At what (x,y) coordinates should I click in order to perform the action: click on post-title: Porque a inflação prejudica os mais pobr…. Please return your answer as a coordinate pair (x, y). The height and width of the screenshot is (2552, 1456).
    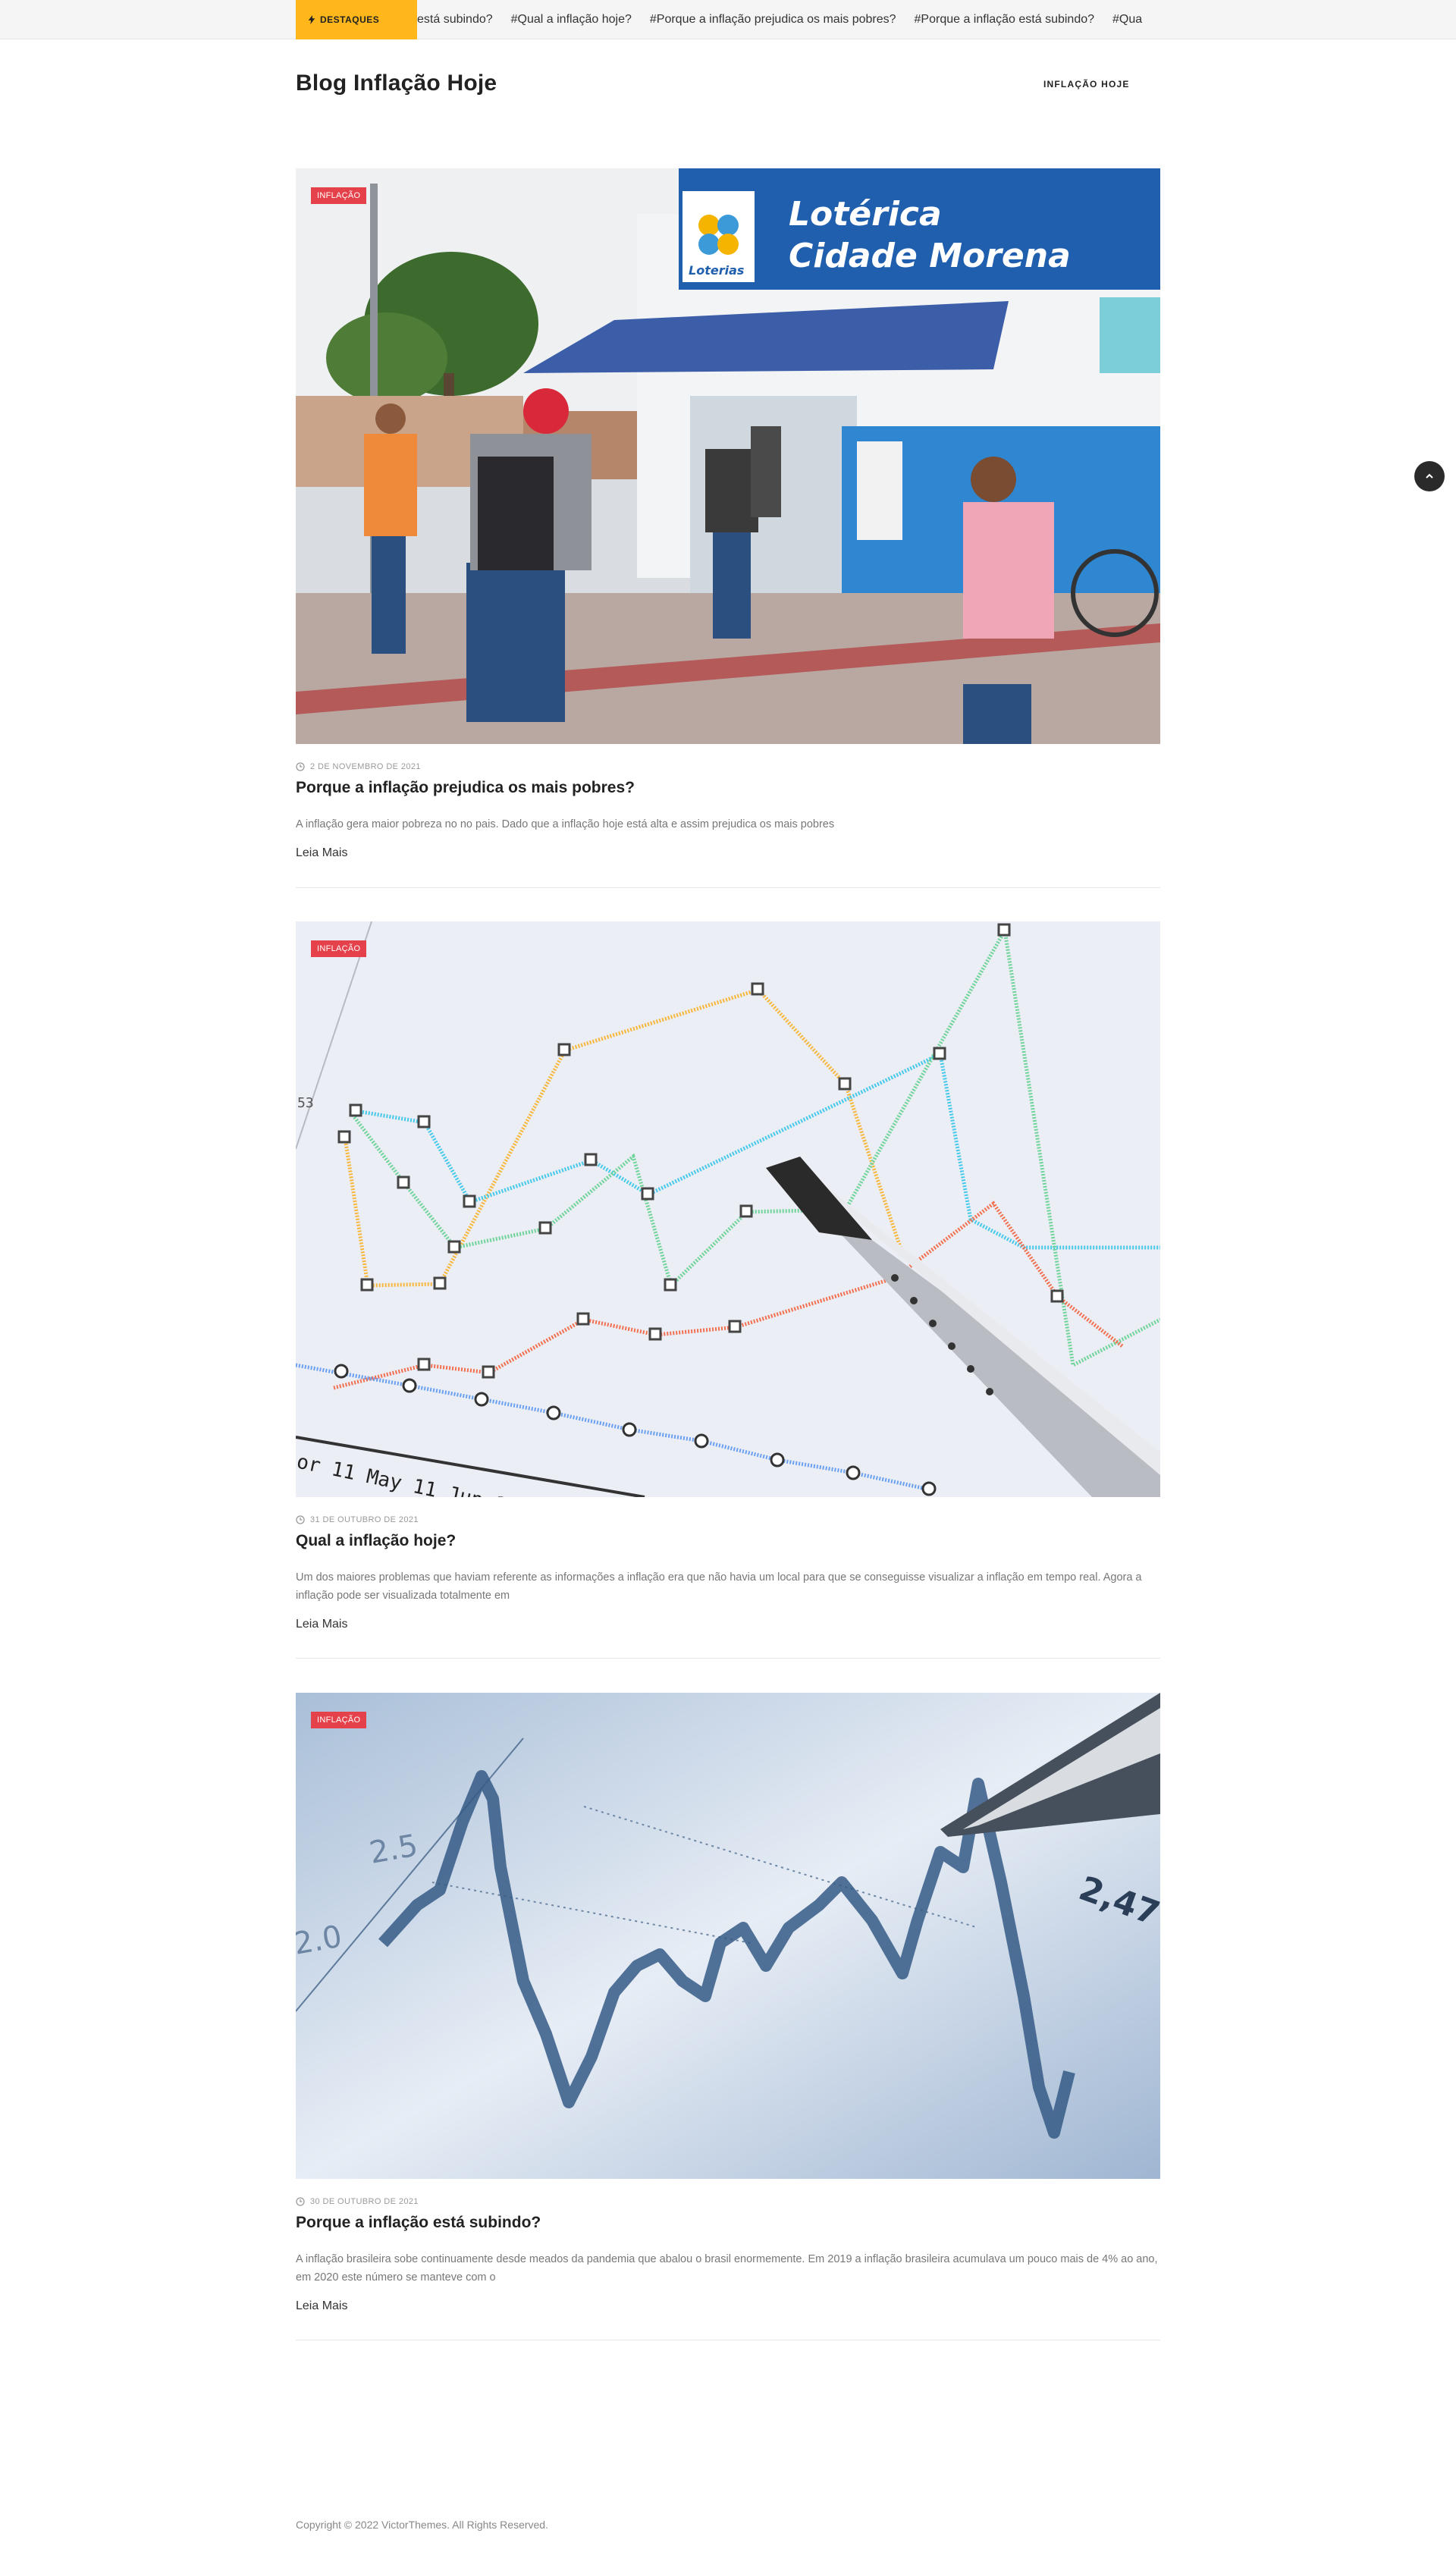
    Looking at the image, I should click on (728, 788).